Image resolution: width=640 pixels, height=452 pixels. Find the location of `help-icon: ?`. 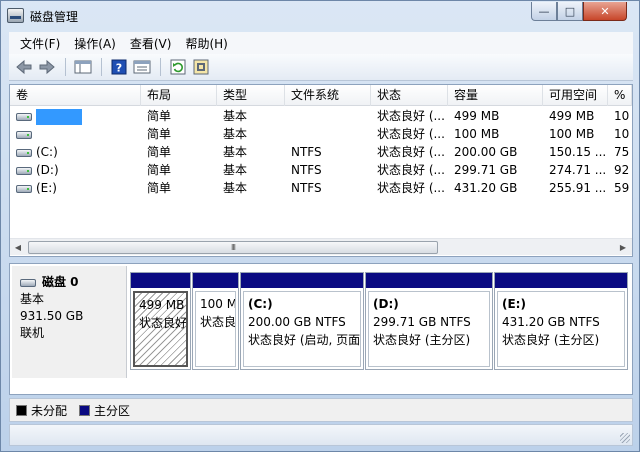

help-icon: ? is located at coordinates (119, 67).